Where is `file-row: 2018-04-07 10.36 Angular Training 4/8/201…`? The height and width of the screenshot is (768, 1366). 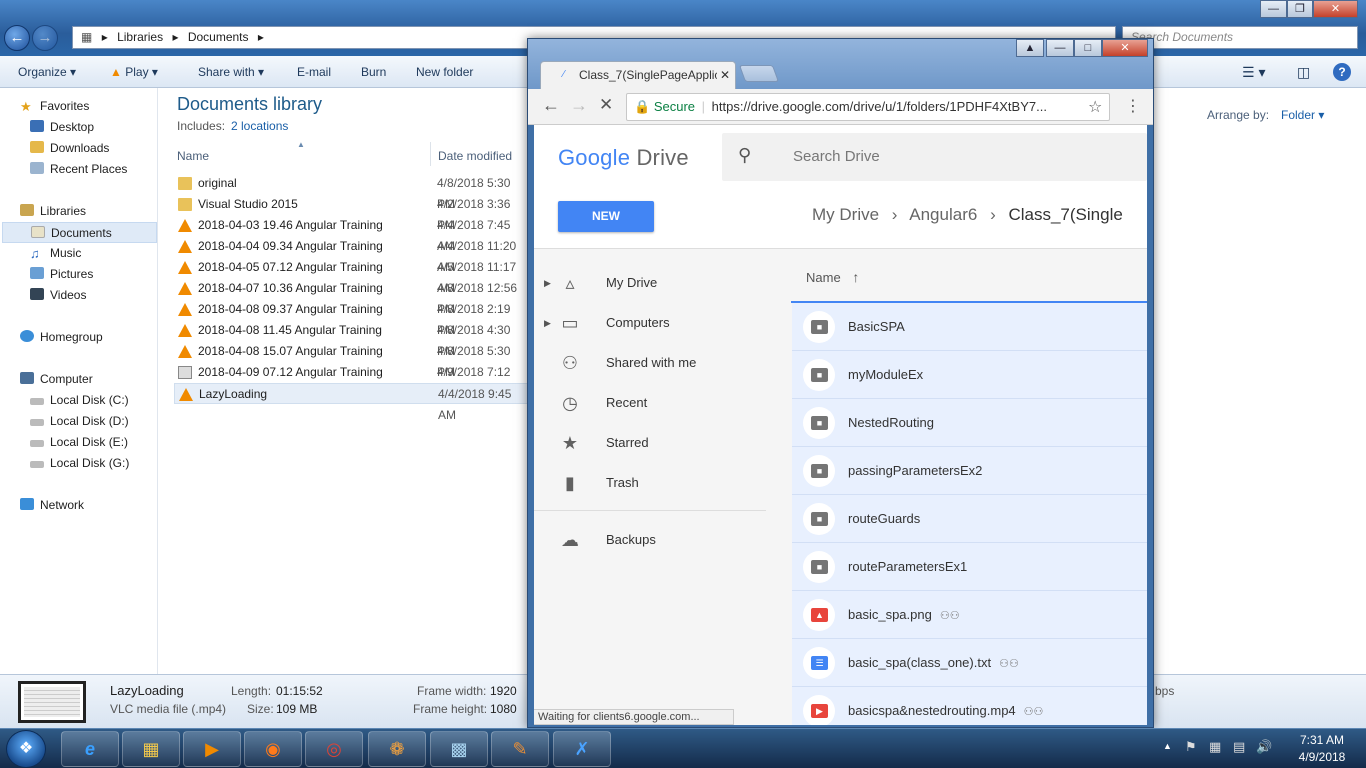 file-row: 2018-04-07 10.36 Angular Training 4/8/201… is located at coordinates (352, 297).